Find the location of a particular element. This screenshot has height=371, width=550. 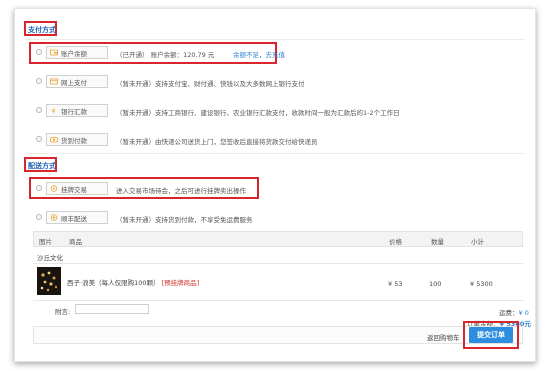

product-thumbnail is located at coordinates (49, 281).